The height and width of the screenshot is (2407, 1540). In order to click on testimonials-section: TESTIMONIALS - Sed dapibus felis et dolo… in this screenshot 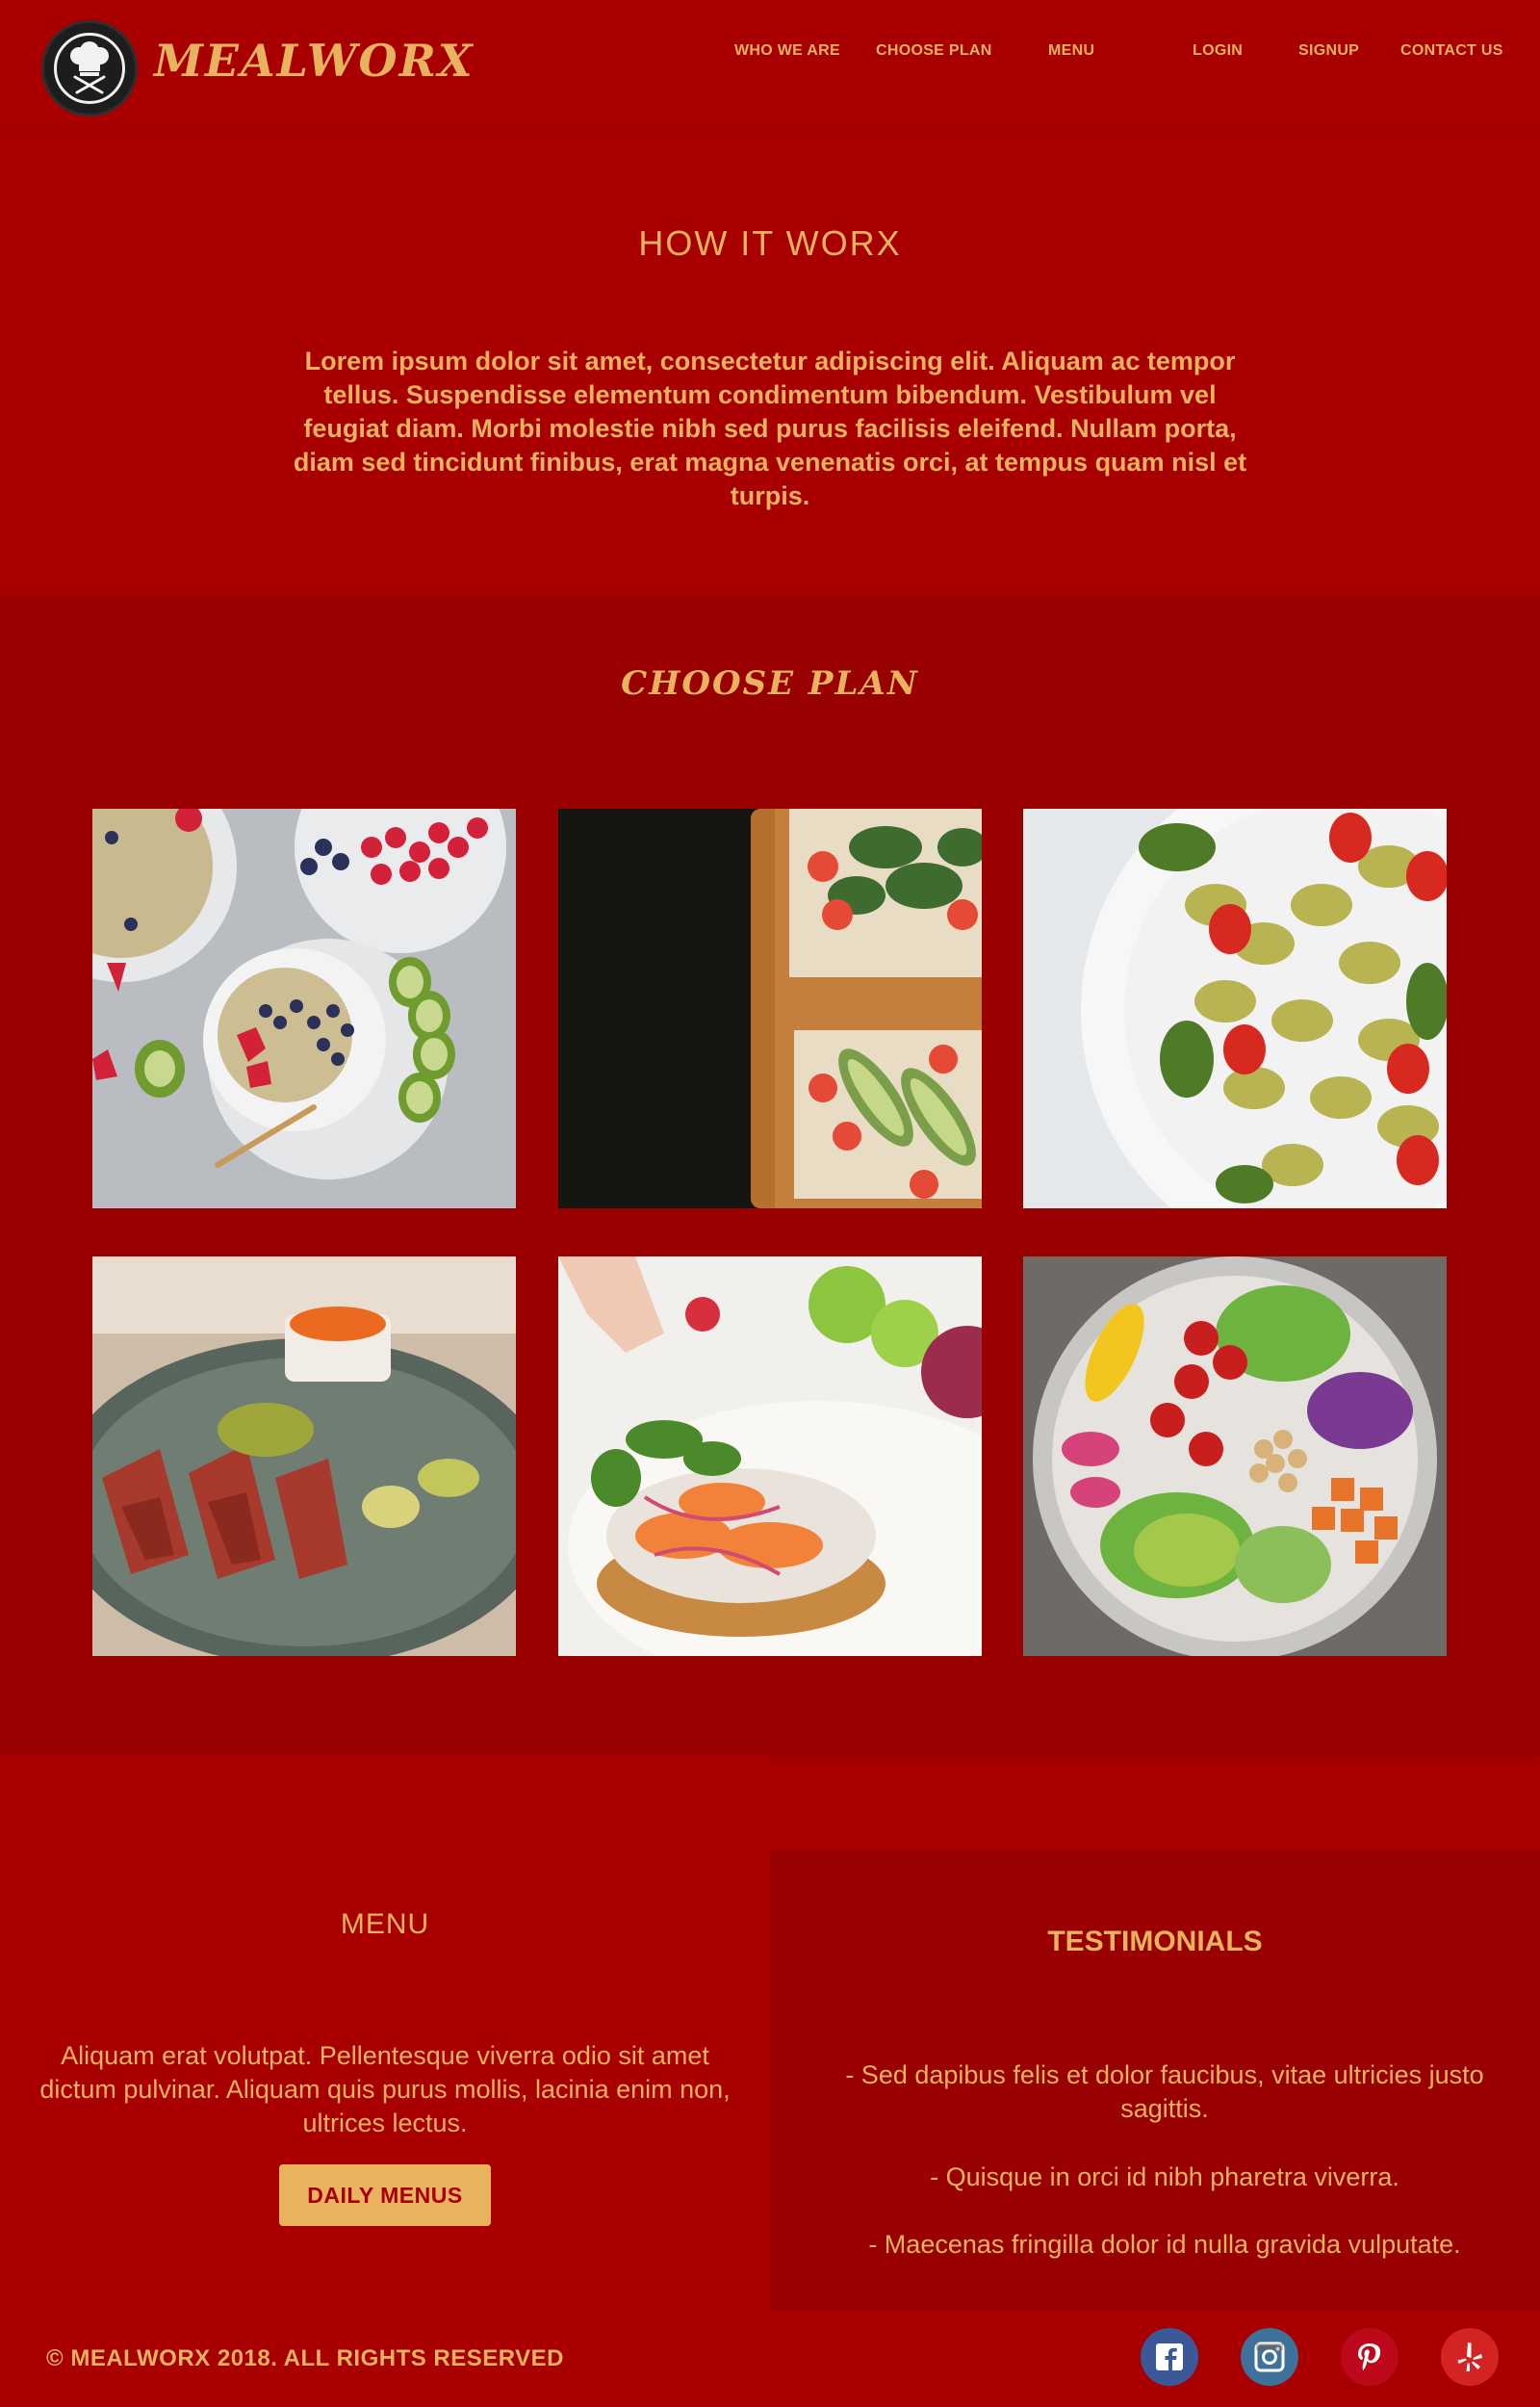, I will do `click(1155, 2081)`.